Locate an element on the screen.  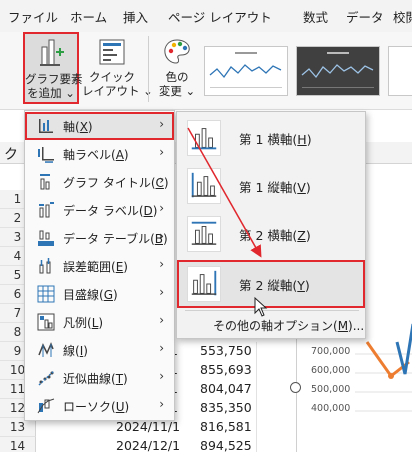
tab-page-layout: ページ レイアウト is located at coordinates (220, 16).